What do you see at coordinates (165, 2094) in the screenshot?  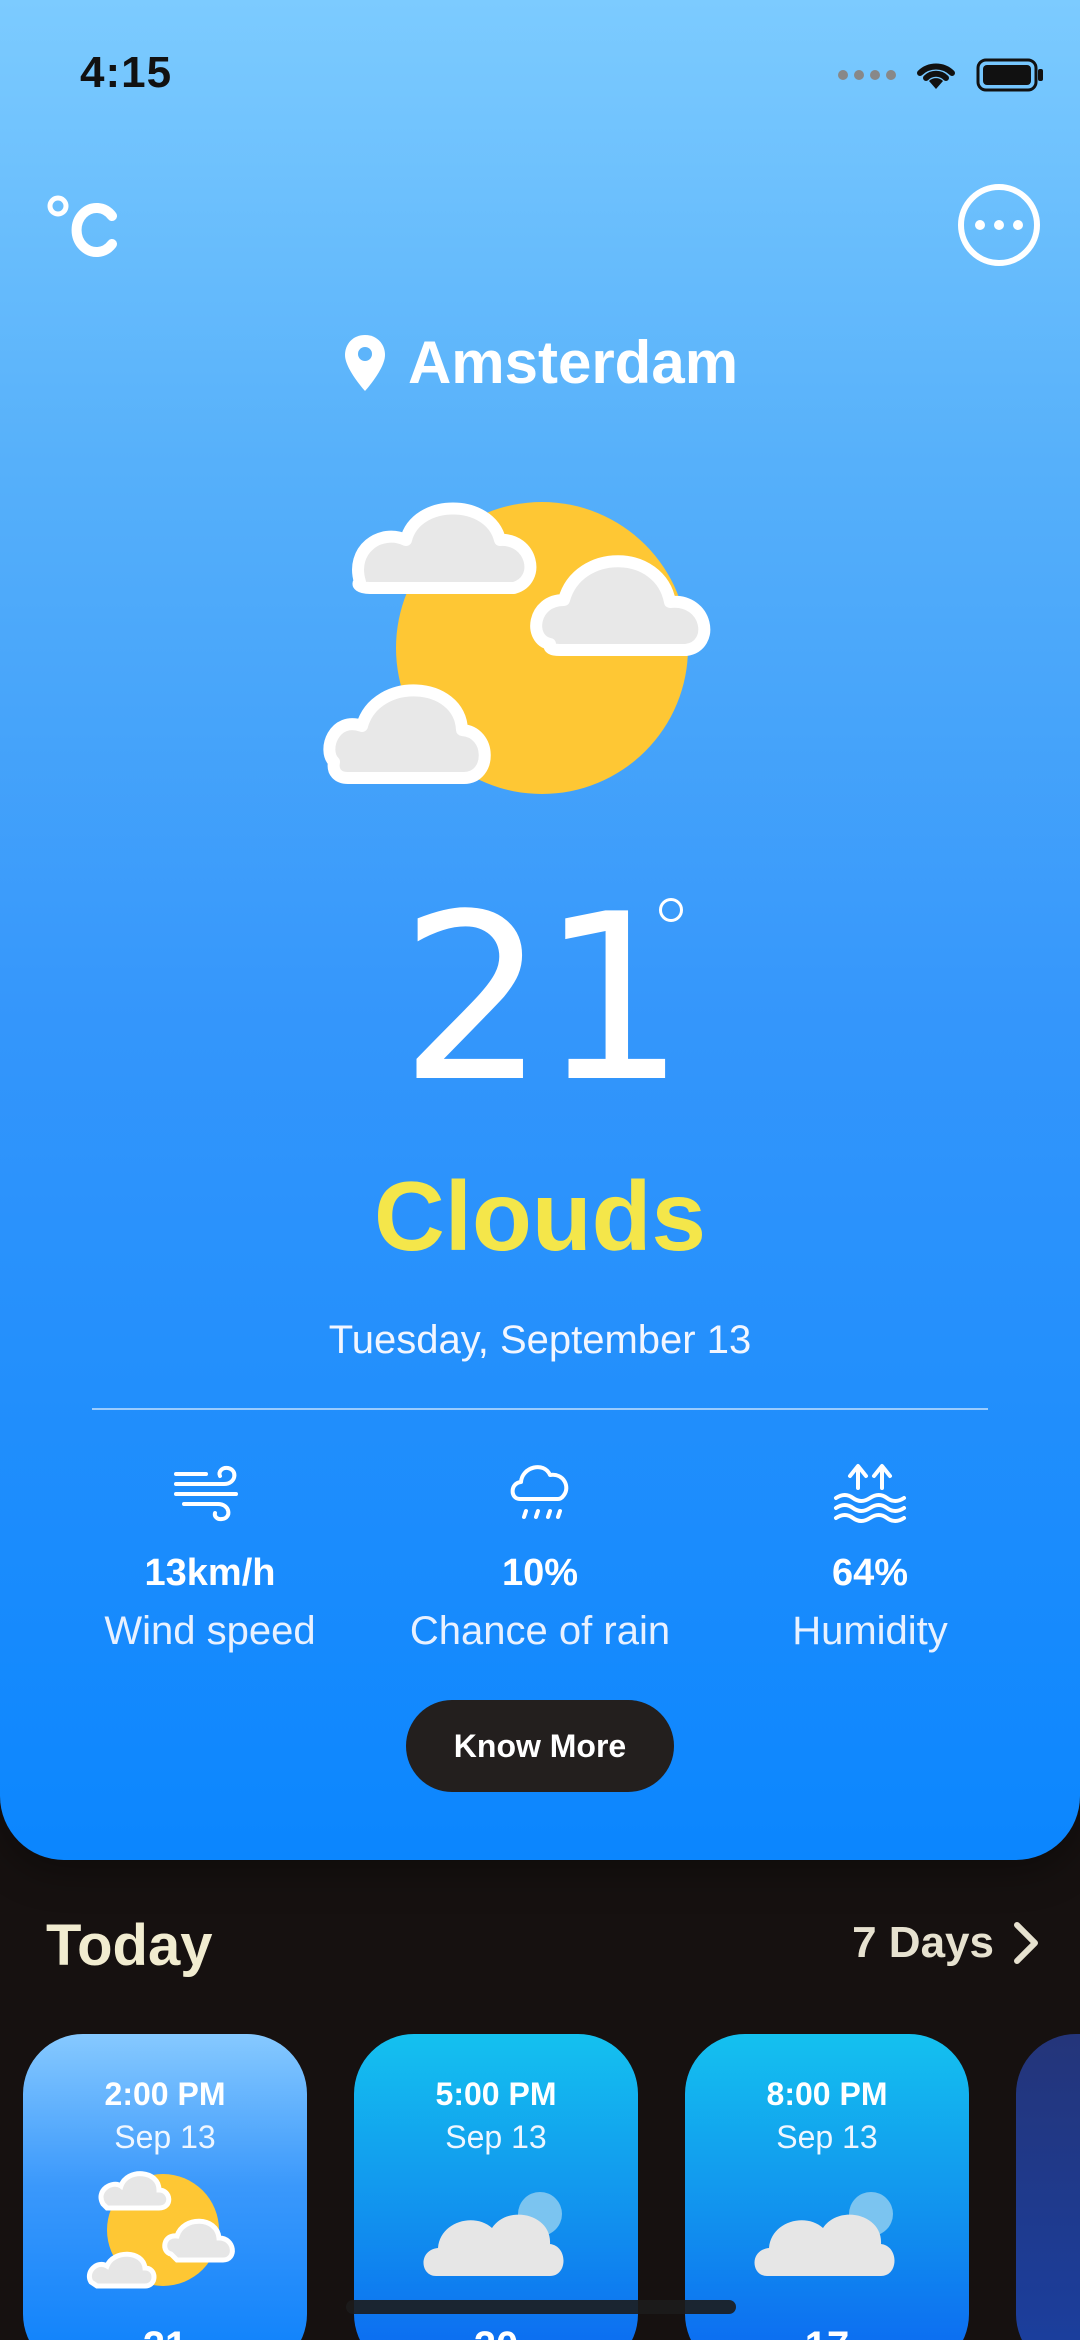 I see `forecast-time: 2:00 PM` at bounding box center [165, 2094].